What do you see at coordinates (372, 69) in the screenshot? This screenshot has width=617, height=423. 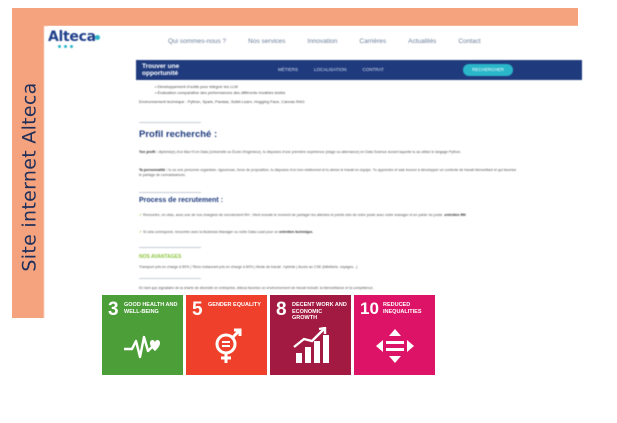 I see `filter-contrat-dropdown: CONTRAT` at bounding box center [372, 69].